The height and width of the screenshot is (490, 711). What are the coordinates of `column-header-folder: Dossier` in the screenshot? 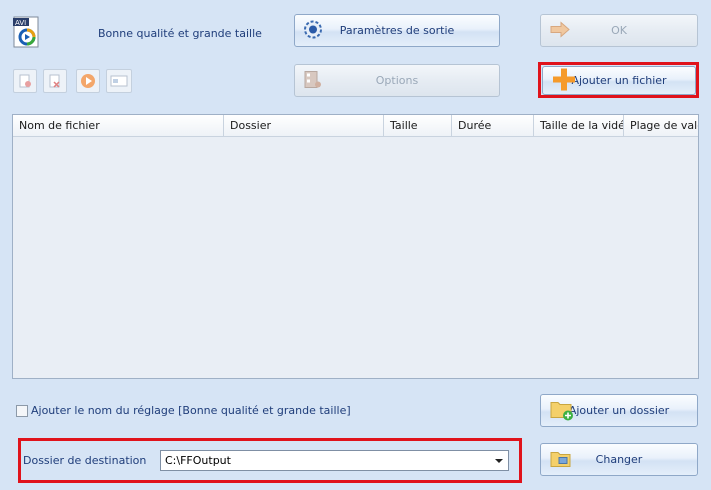 It's located at (304, 125).